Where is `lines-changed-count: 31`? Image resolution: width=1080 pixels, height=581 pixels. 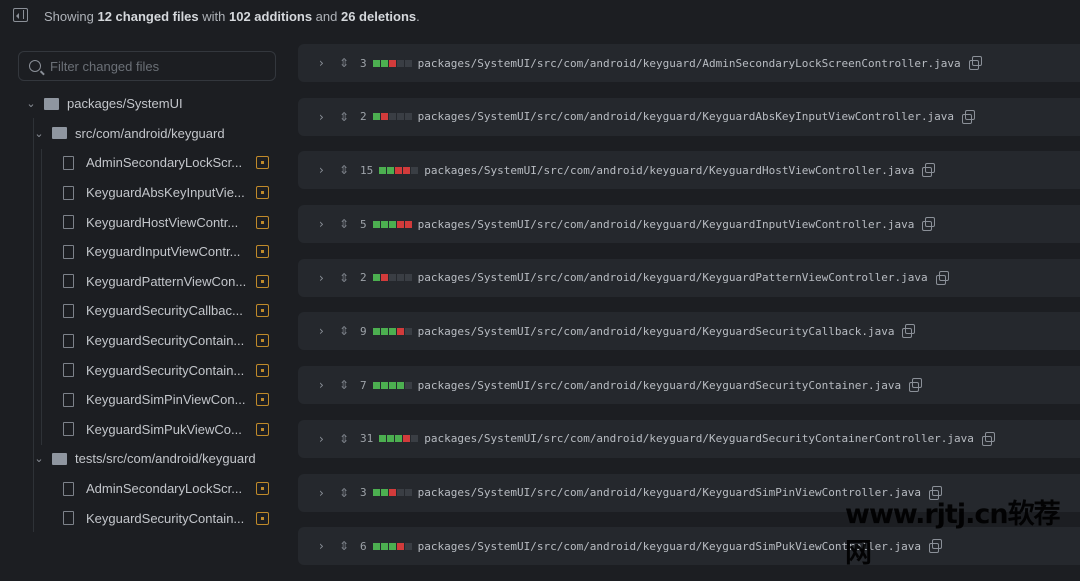 lines-changed-count: 31 is located at coordinates (367, 439).